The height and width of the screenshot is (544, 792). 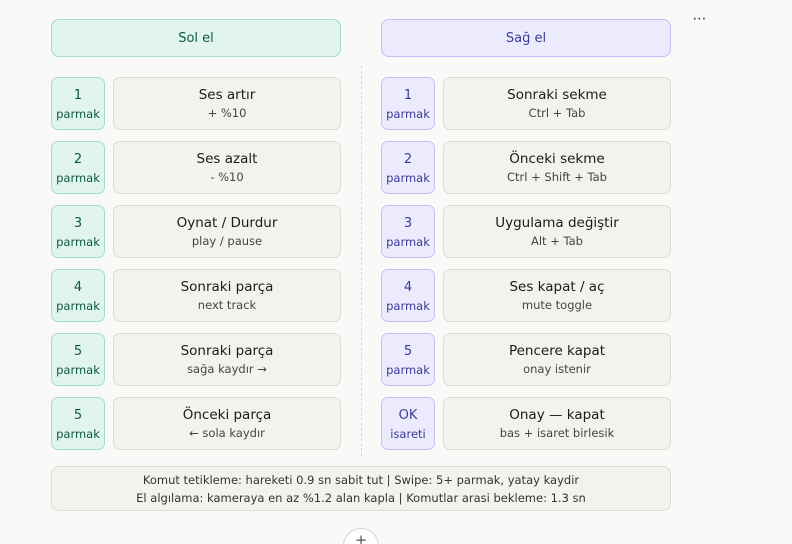 I want to click on command-detail: bas + isaret birlesik, so click(x=557, y=432).